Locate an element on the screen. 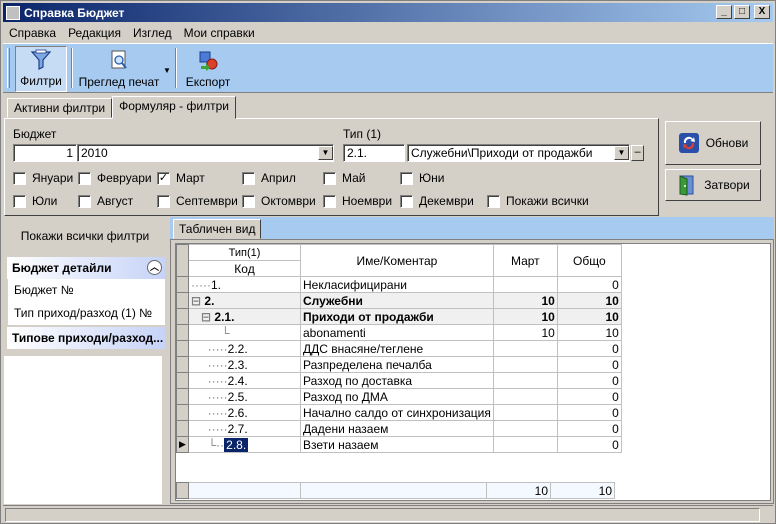 The height and width of the screenshot is (524, 776). month-checkbox-november: Ноември is located at coordinates (357, 201).